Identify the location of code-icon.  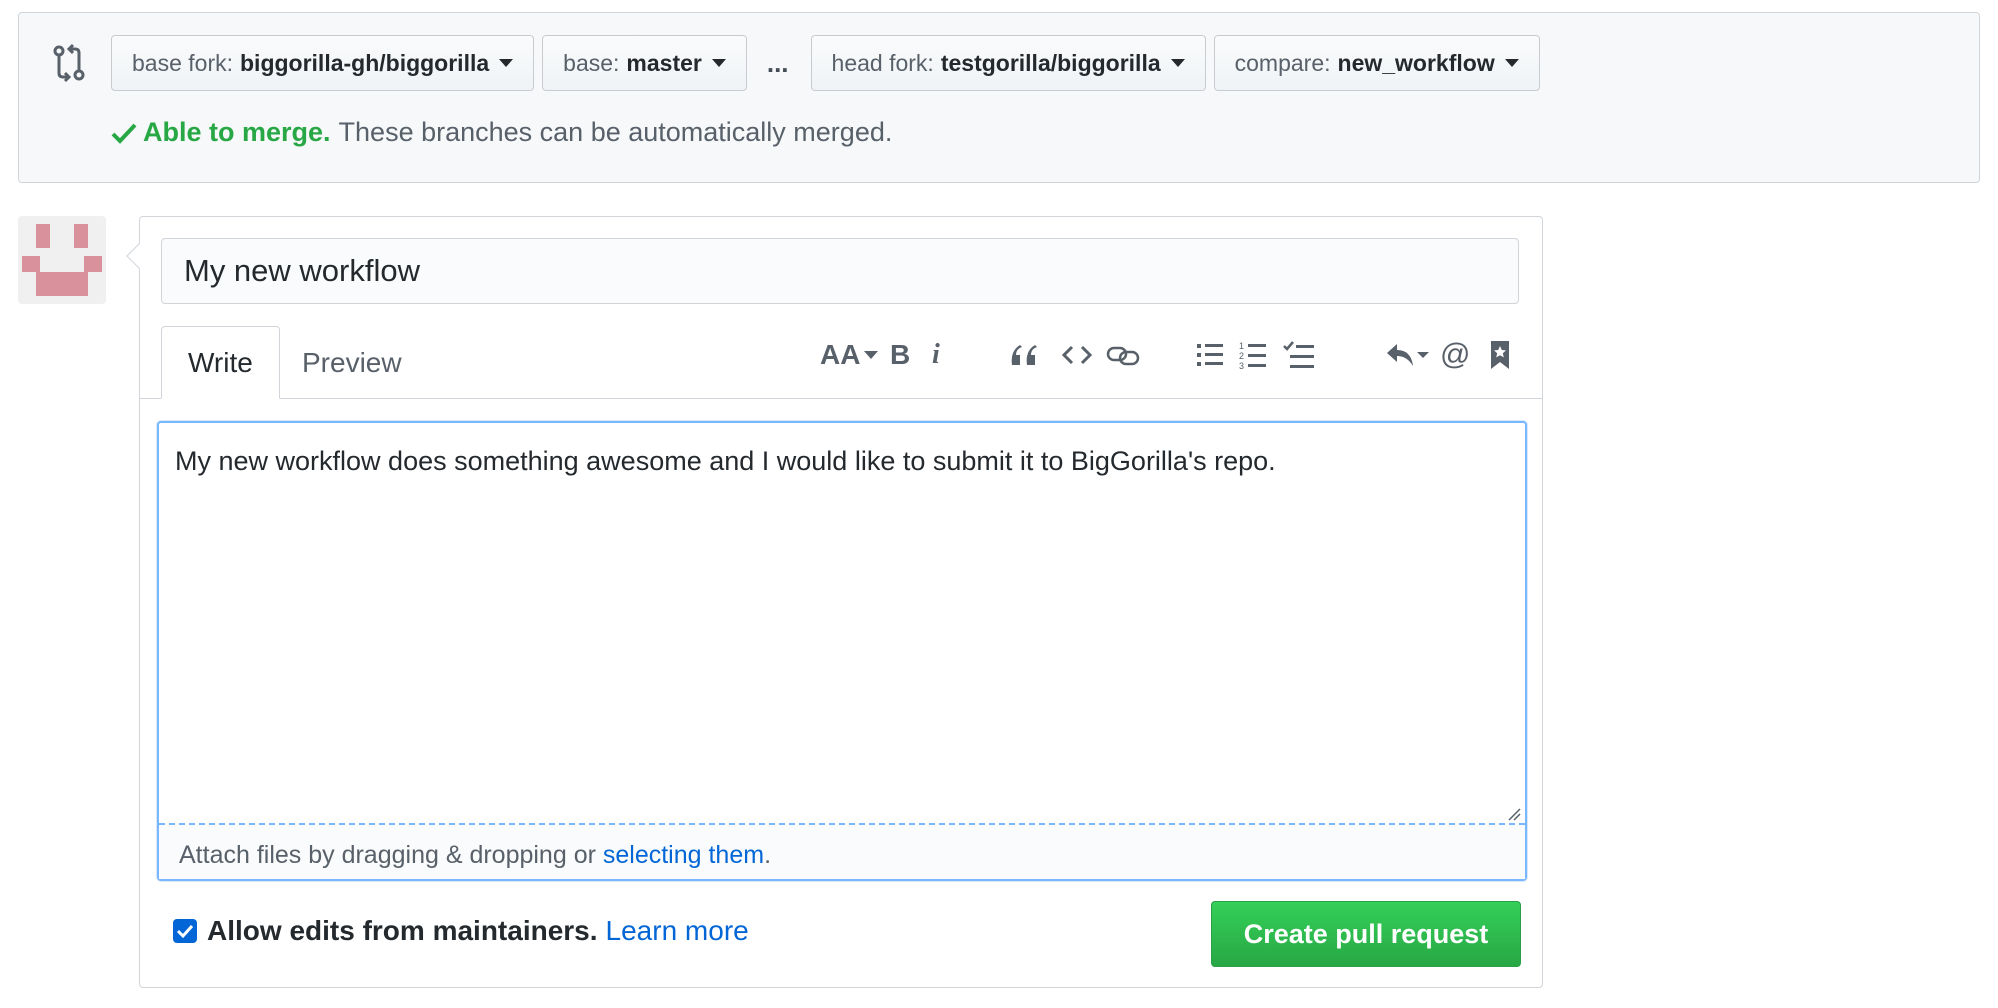
(1077, 355).